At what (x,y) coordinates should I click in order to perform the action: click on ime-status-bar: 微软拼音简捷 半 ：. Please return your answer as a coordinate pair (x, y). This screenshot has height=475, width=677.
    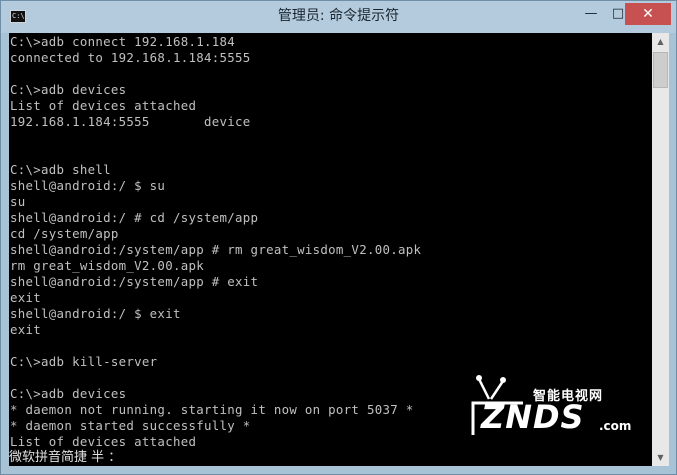
    Looking at the image, I should click on (65, 457).